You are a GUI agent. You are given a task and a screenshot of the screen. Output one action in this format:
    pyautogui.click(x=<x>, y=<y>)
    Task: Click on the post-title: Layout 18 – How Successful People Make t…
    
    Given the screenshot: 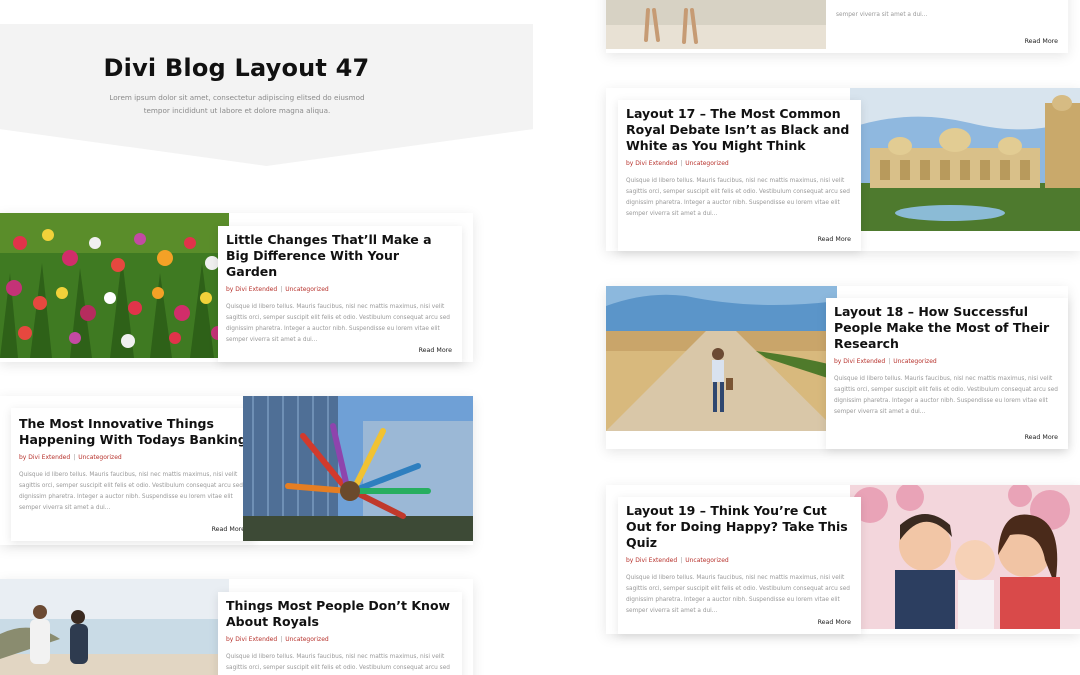 What is the action you would take?
    pyautogui.click(x=947, y=328)
    